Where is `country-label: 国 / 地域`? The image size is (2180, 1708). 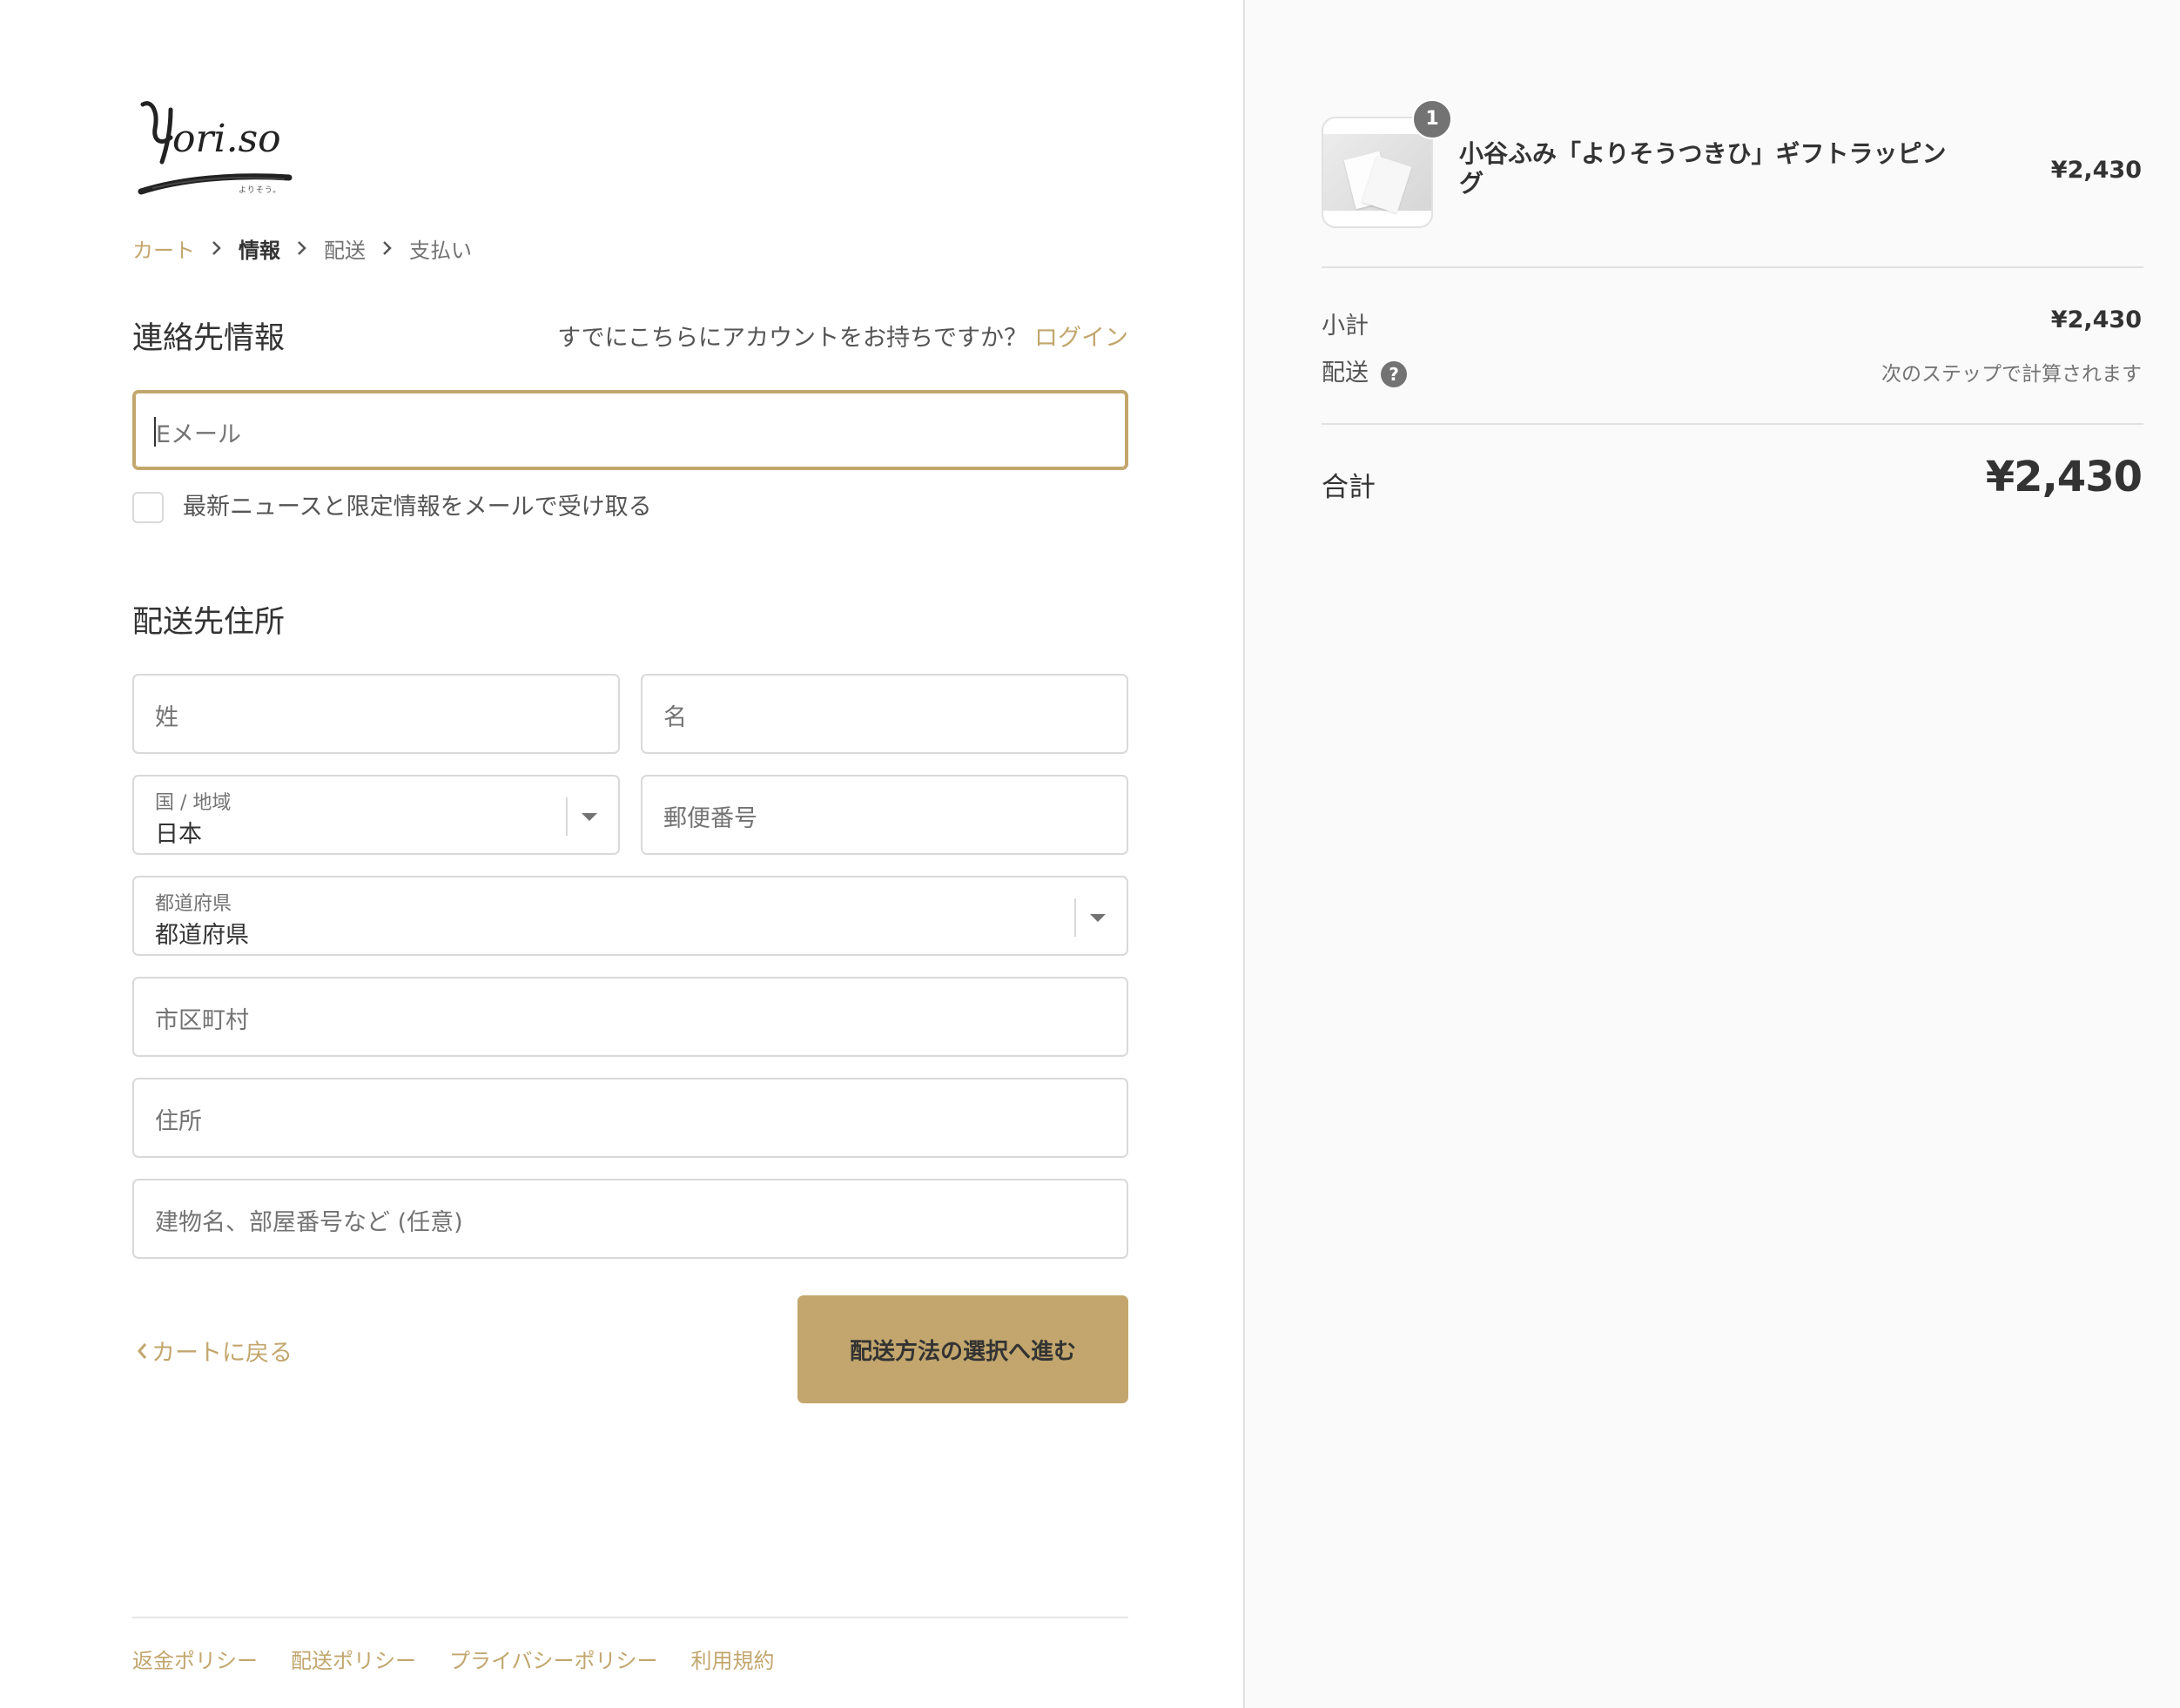 country-label: 国 / 地域 is located at coordinates (193, 803).